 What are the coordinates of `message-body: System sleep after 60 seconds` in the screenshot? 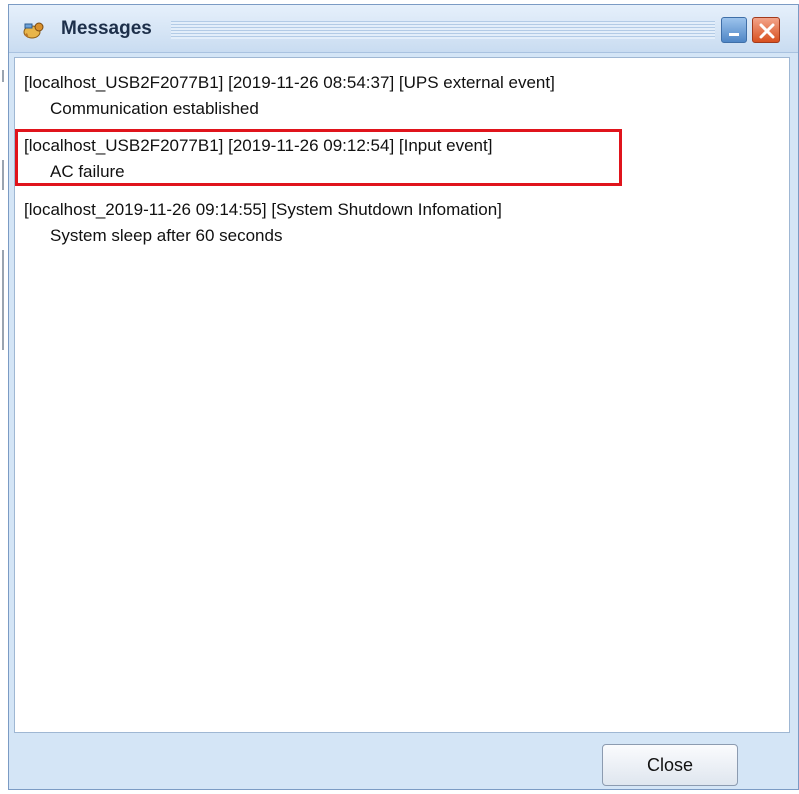 It's located at (166, 235).